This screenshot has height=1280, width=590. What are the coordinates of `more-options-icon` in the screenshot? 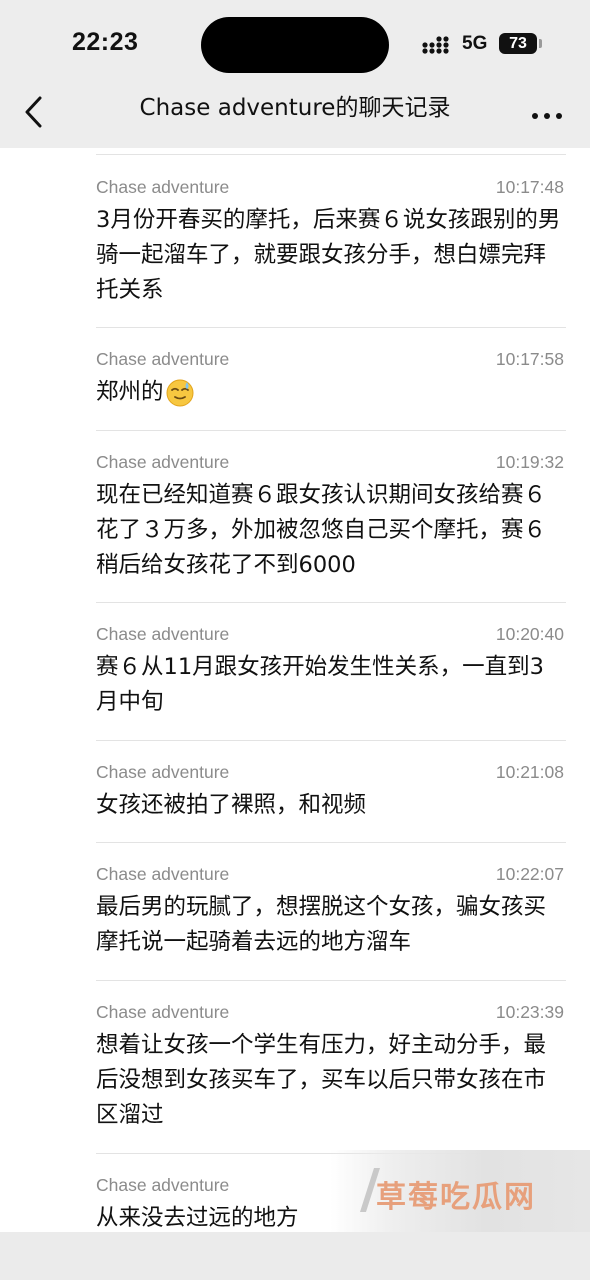 It's located at (547, 116).